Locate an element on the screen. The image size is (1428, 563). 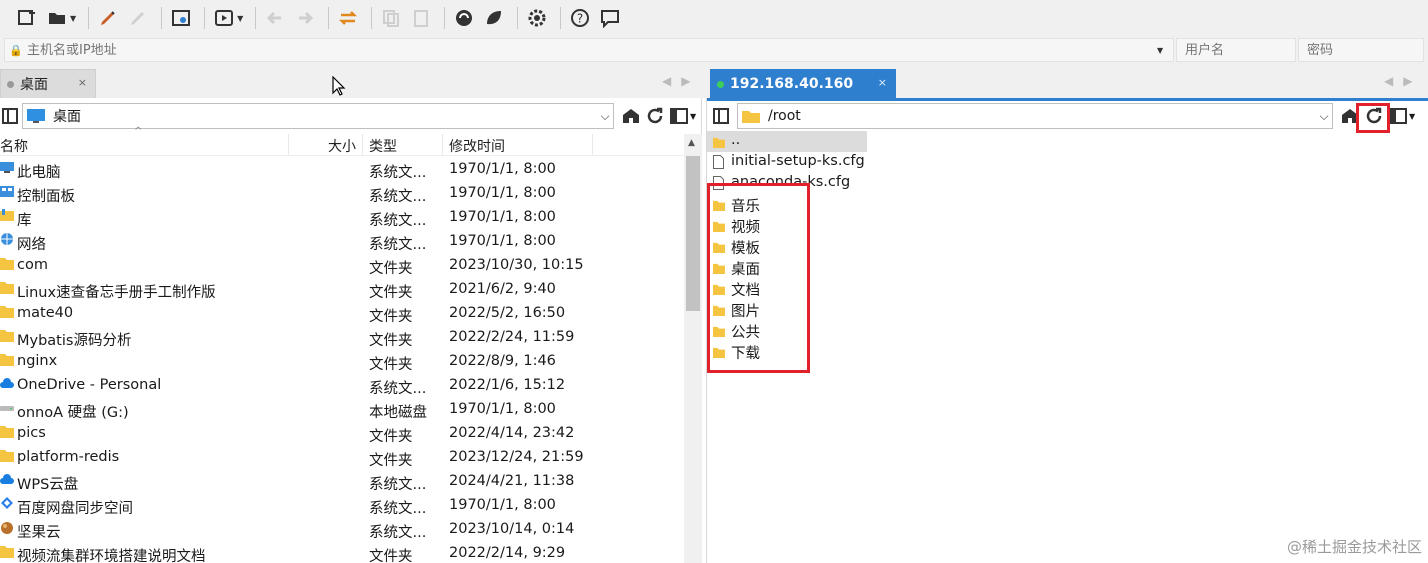
scroll-up-icon: ▲ is located at coordinates (691, 143).